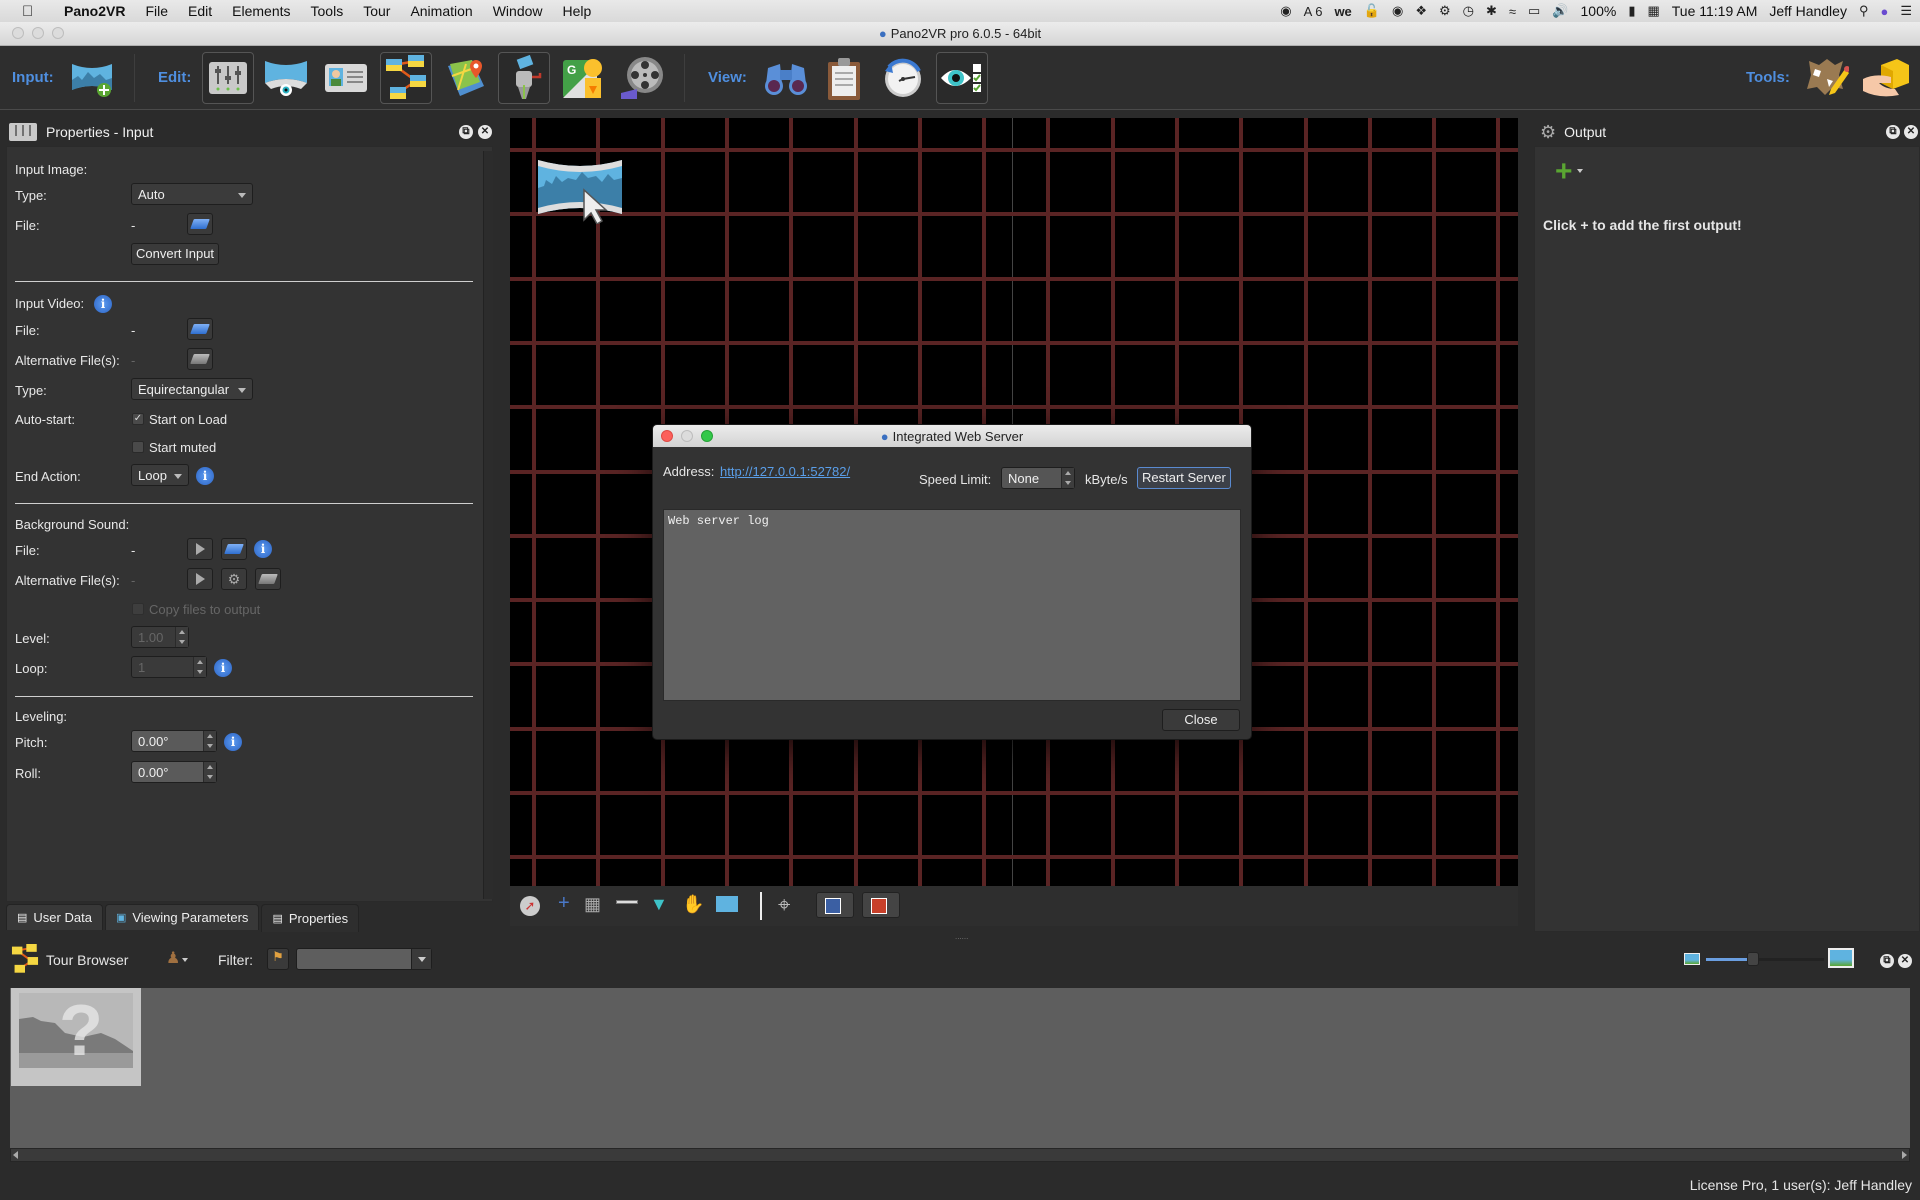 Image resolution: width=1920 pixels, height=1200 pixels. What do you see at coordinates (667, 436) in the screenshot?
I see `dialog-close-light` at bounding box center [667, 436].